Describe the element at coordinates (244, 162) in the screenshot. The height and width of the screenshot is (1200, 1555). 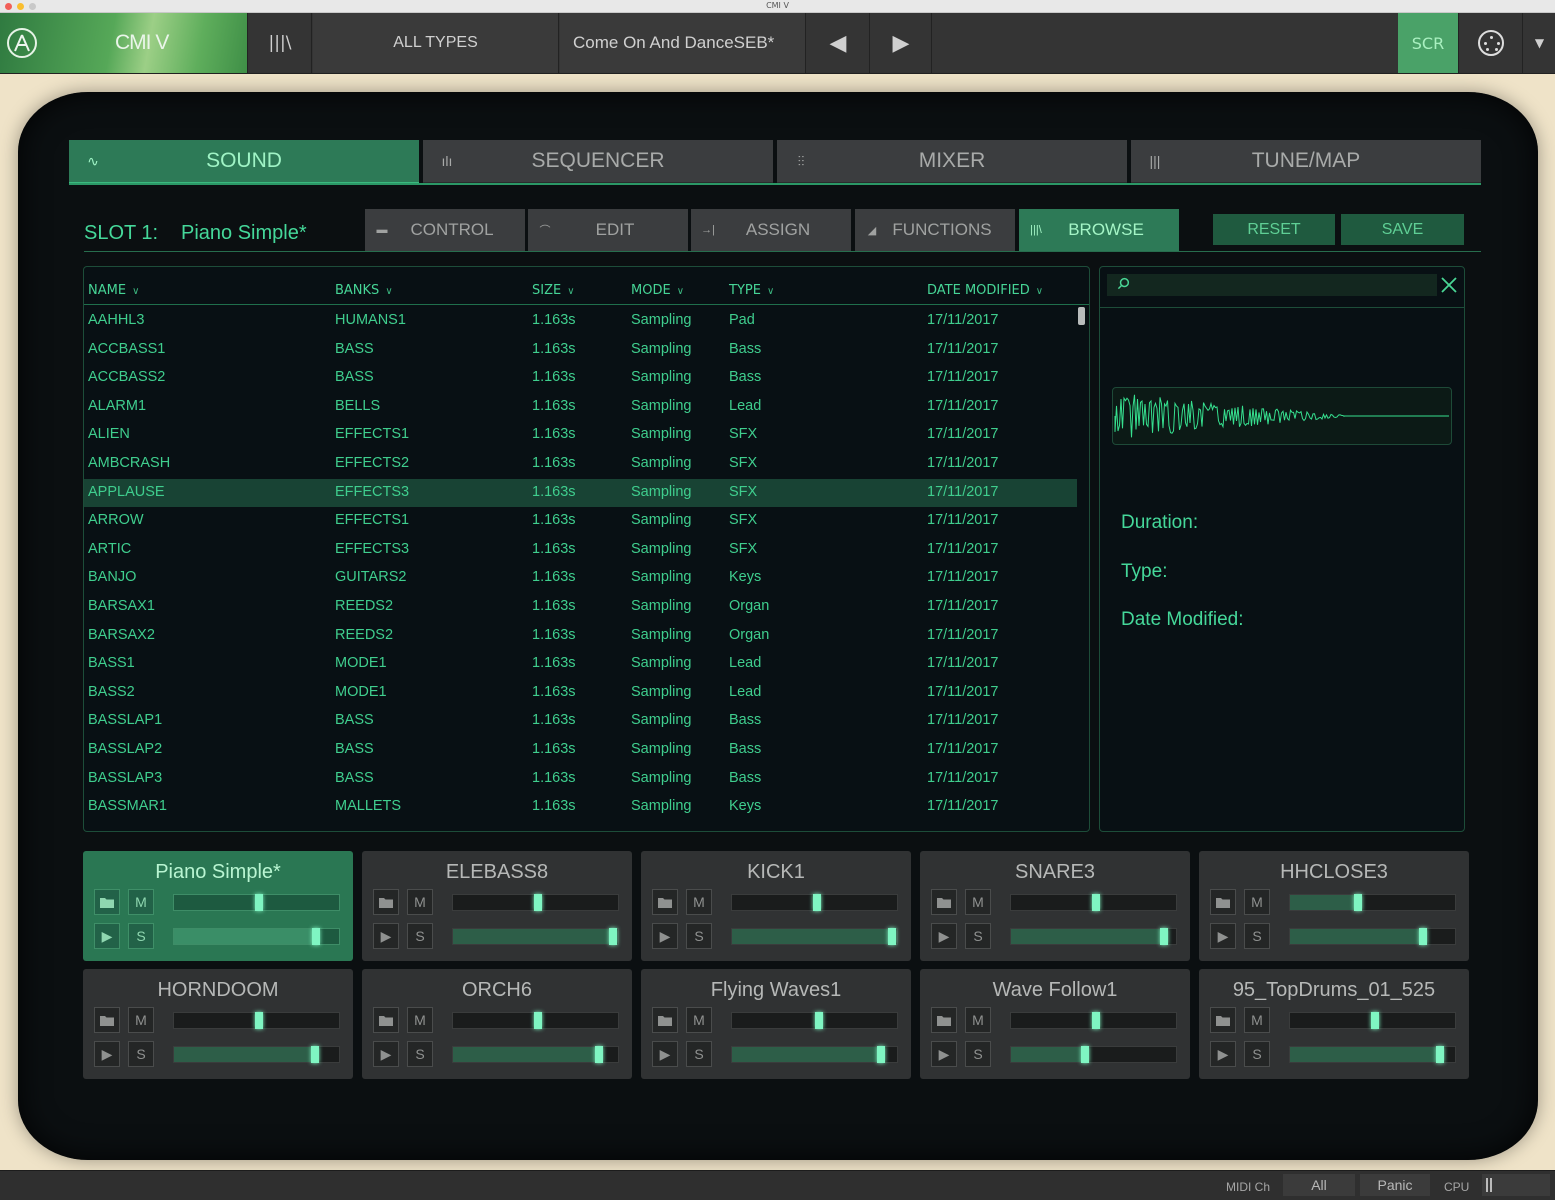
I see `tab-sound: ∿ SOUND` at that location.